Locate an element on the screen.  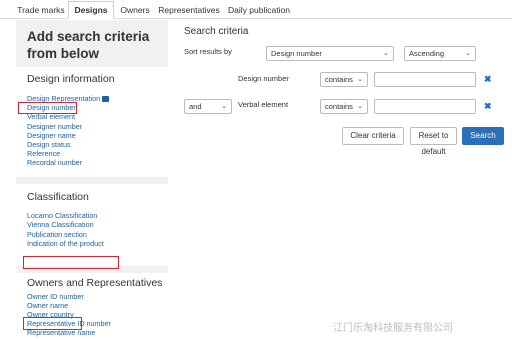
link-reference: Reference is located at coordinates (43, 153).